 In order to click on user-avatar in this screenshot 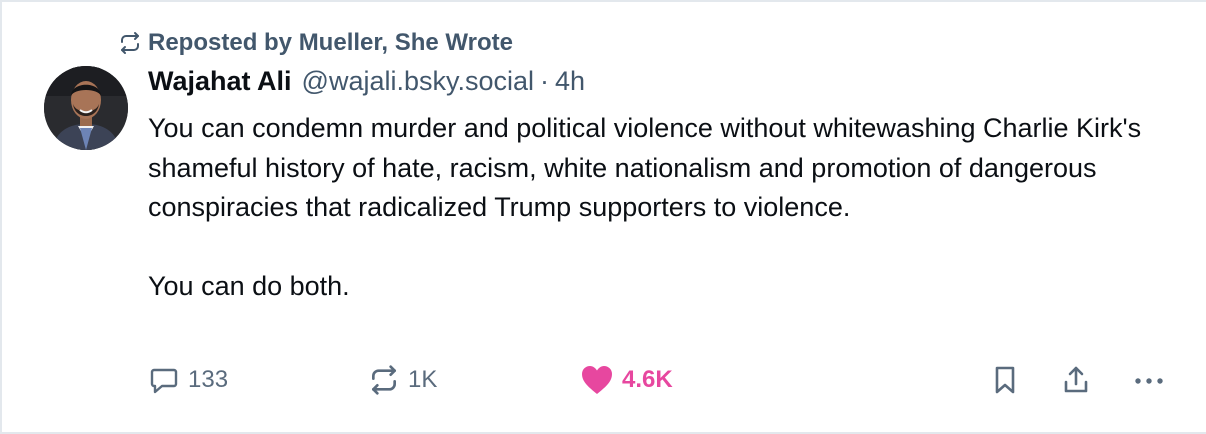, I will do `click(86, 108)`.